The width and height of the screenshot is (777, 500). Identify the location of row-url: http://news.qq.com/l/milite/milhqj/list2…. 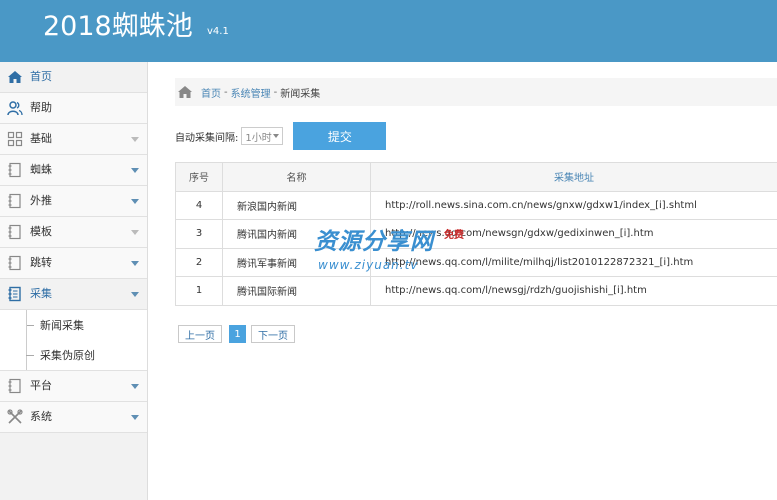
(573, 262).